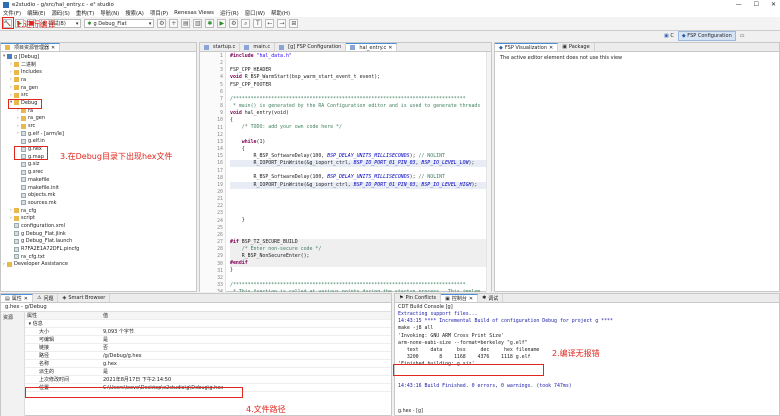 The height and width of the screenshot is (416, 780). Describe the element at coordinates (246, 23) in the screenshot. I see `search-icon: ⌕` at that location.